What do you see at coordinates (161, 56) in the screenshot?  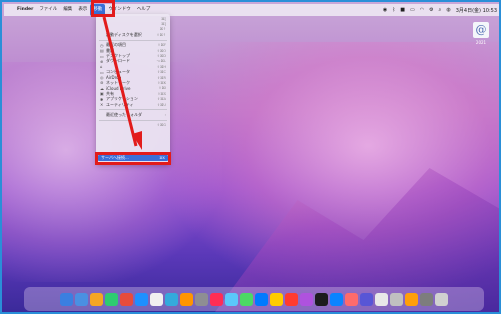 I see `menu-item-shortcut: ⇧⌘D` at bounding box center [161, 56].